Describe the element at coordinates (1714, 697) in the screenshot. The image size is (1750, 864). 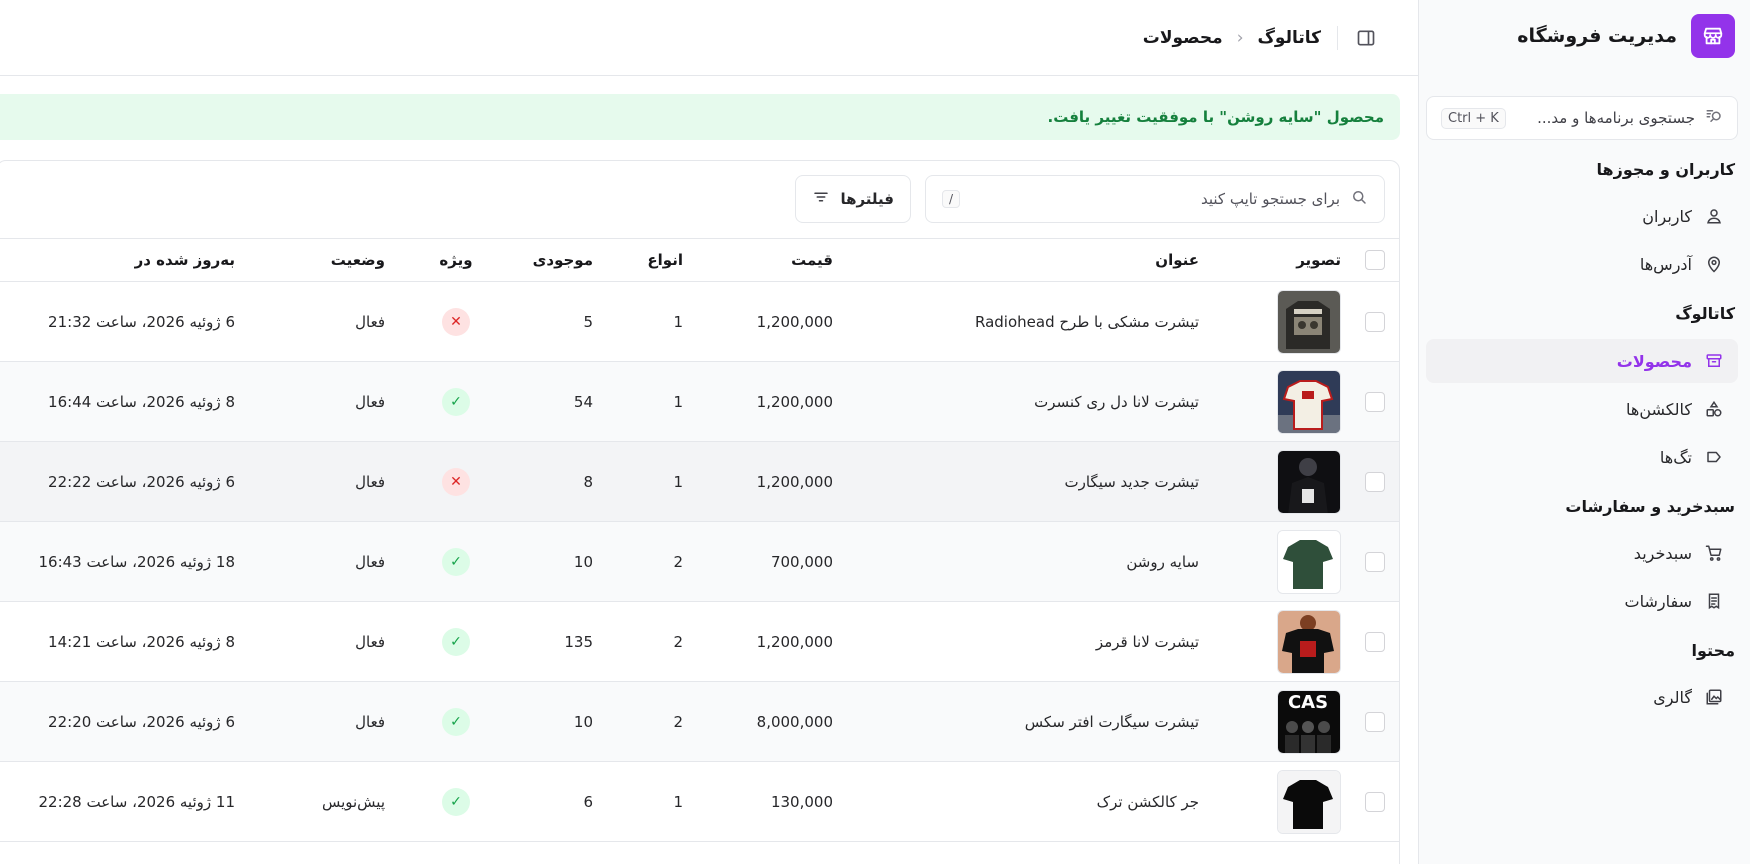
I see `gallery-icon` at that location.